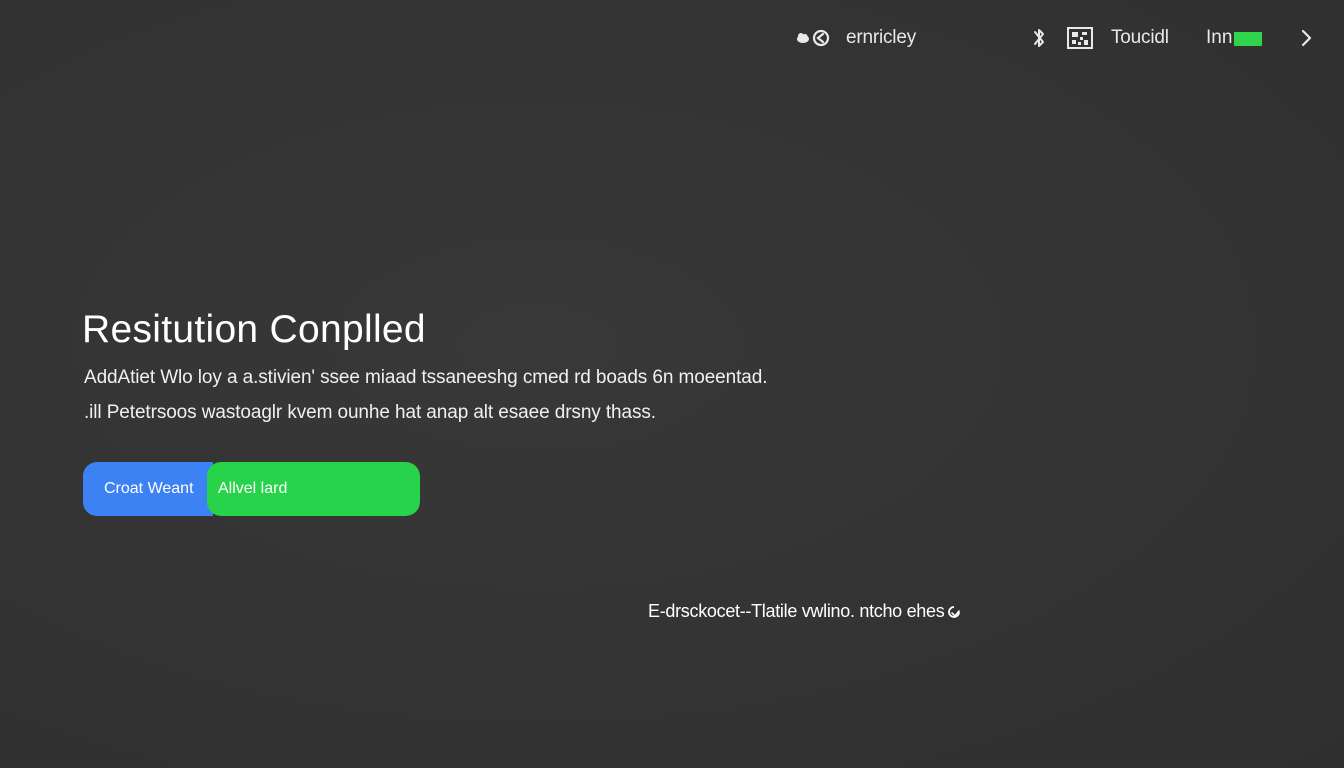 This screenshot has height=768, width=1344. What do you see at coordinates (1039, 38) in the screenshot?
I see `bluetooth-icon` at bounding box center [1039, 38].